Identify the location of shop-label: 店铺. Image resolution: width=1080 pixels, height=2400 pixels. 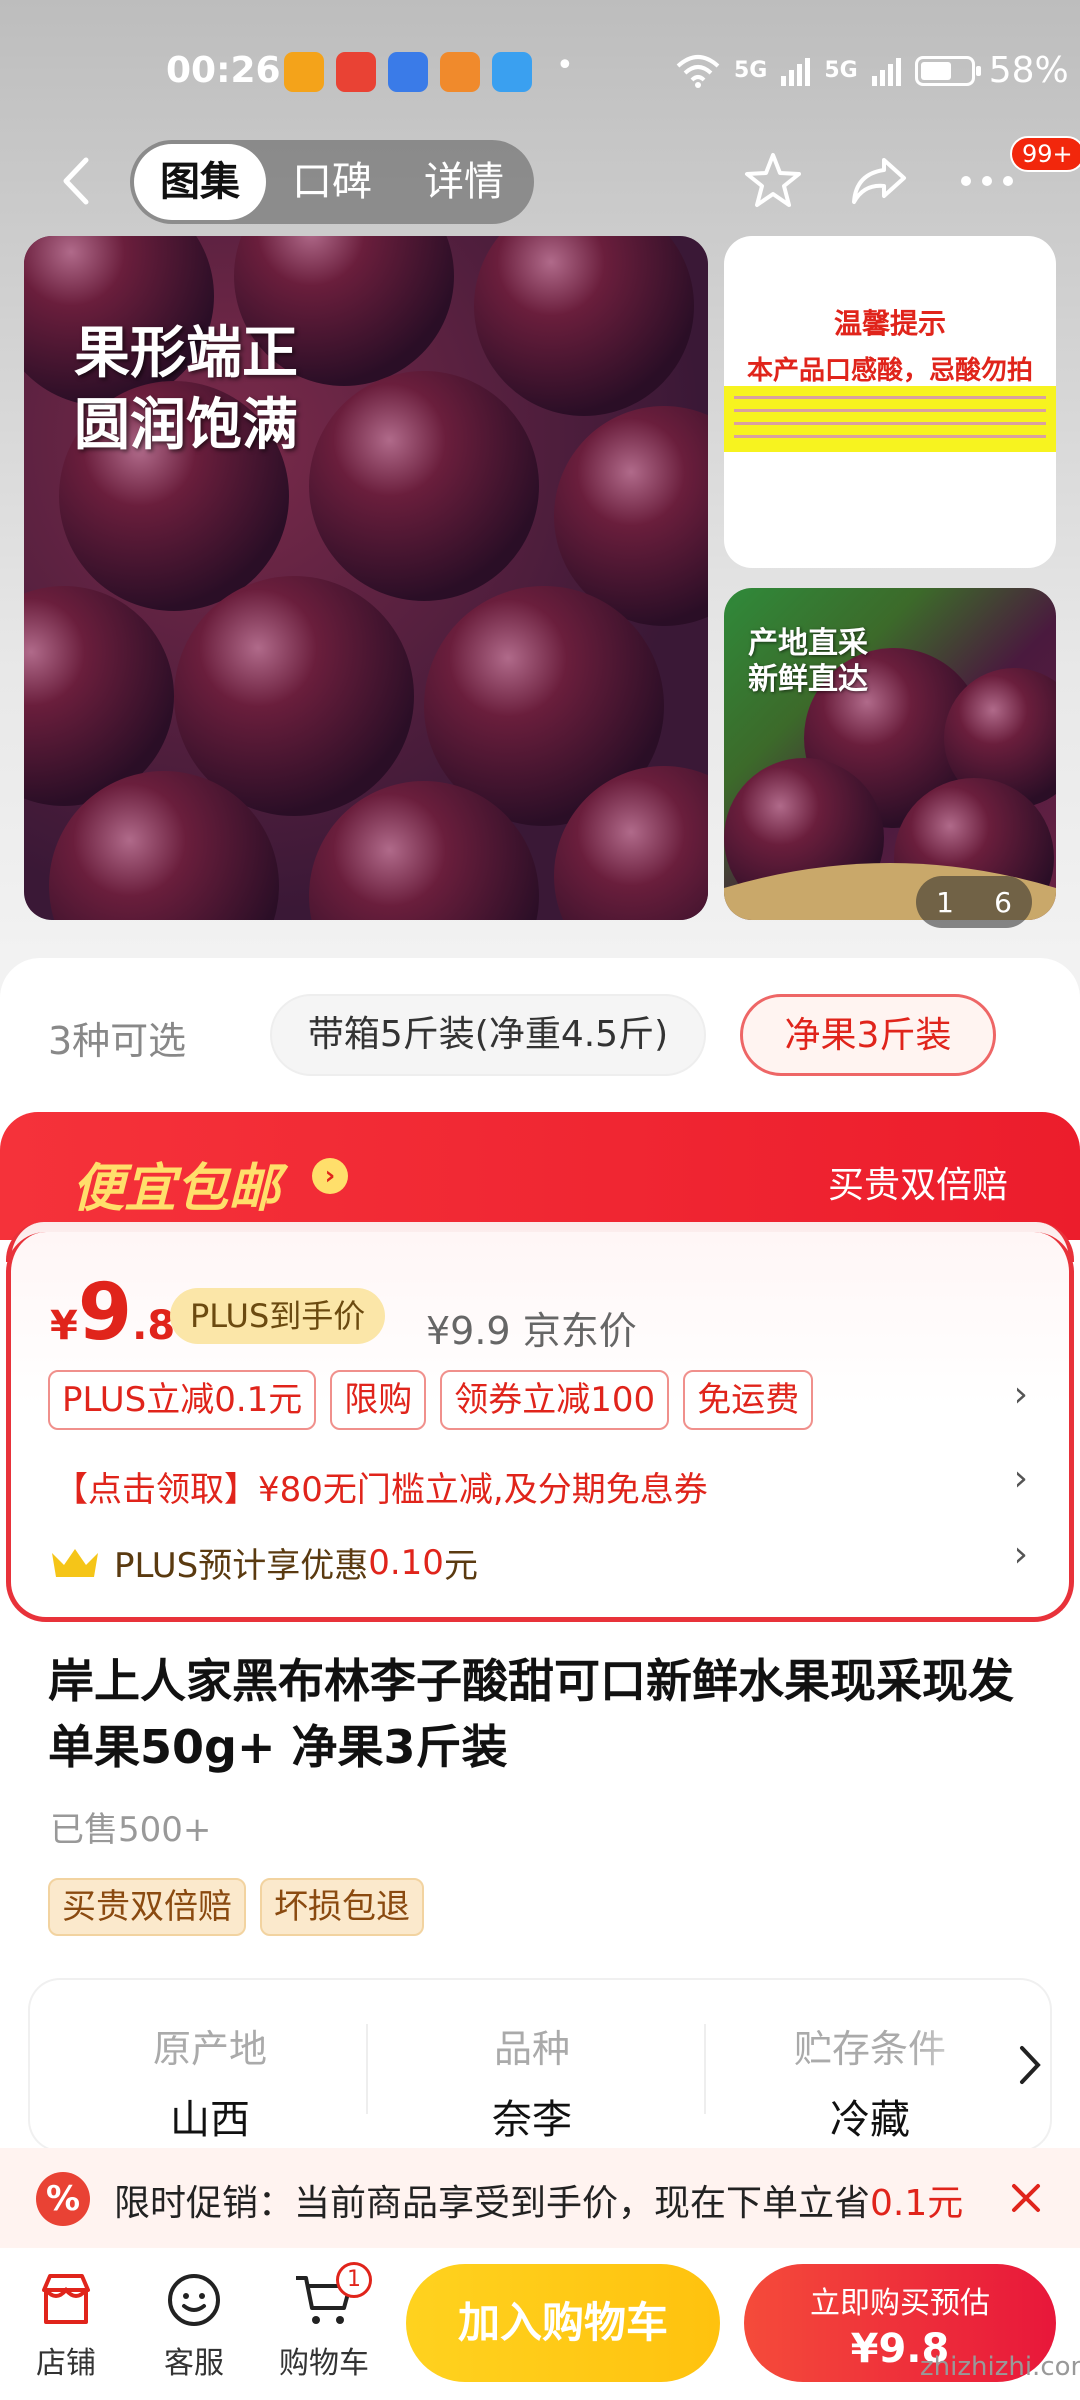
(66, 2363).